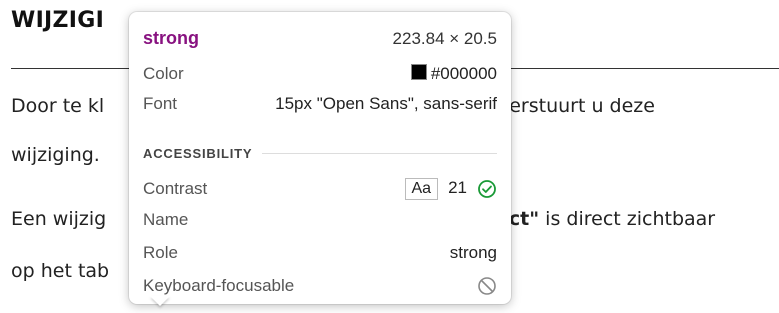  I want to click on keyboard-focusable-row: Keyboard-focusable, so click(320, 286).